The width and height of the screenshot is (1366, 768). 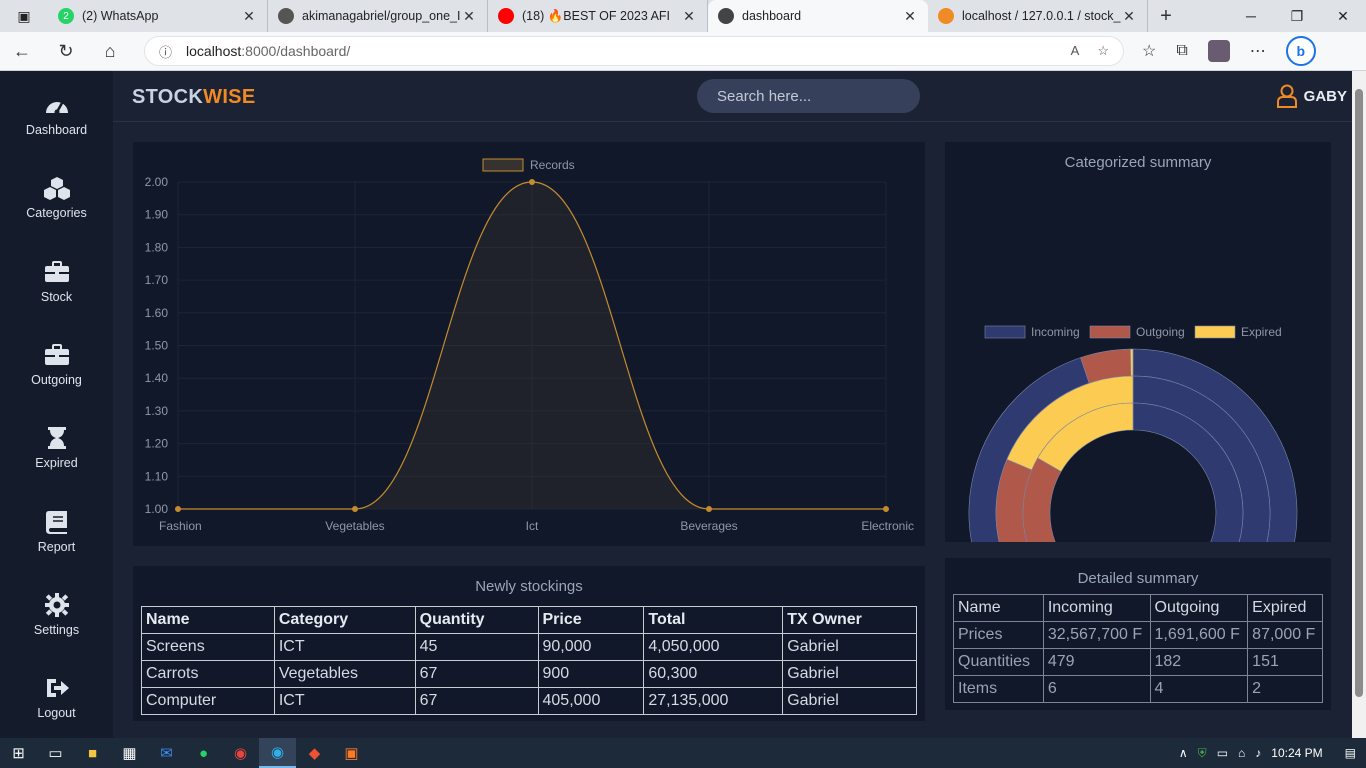 I want to click on browser-tab-3: dashboard ✕, so click(x=818, y=16).